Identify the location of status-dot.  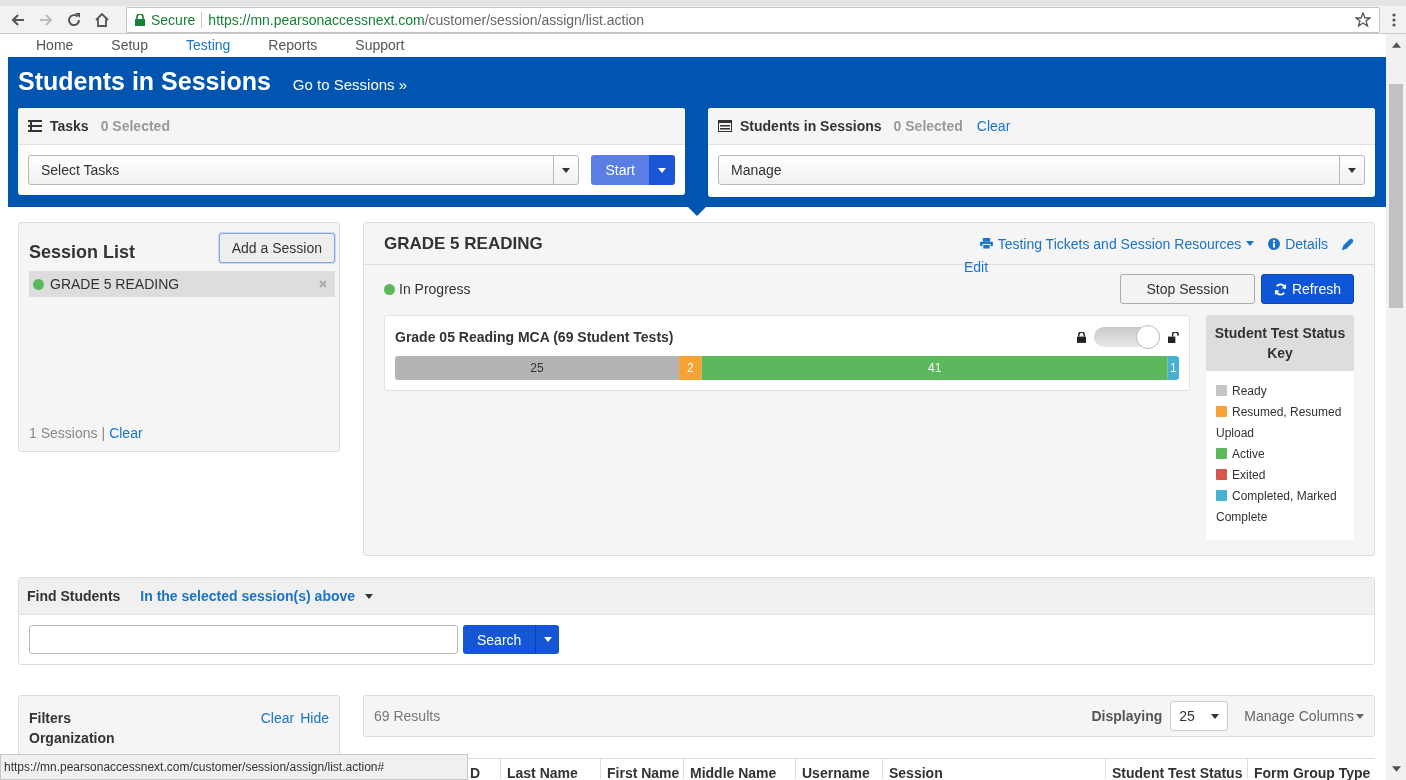
(389, 289).